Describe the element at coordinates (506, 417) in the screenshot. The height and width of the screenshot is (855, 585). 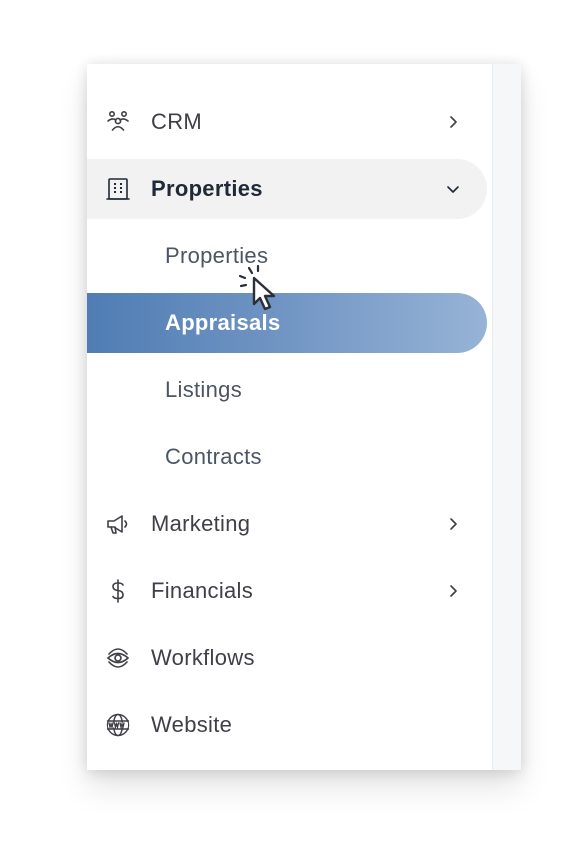
I see `content-area-edge` at that location.